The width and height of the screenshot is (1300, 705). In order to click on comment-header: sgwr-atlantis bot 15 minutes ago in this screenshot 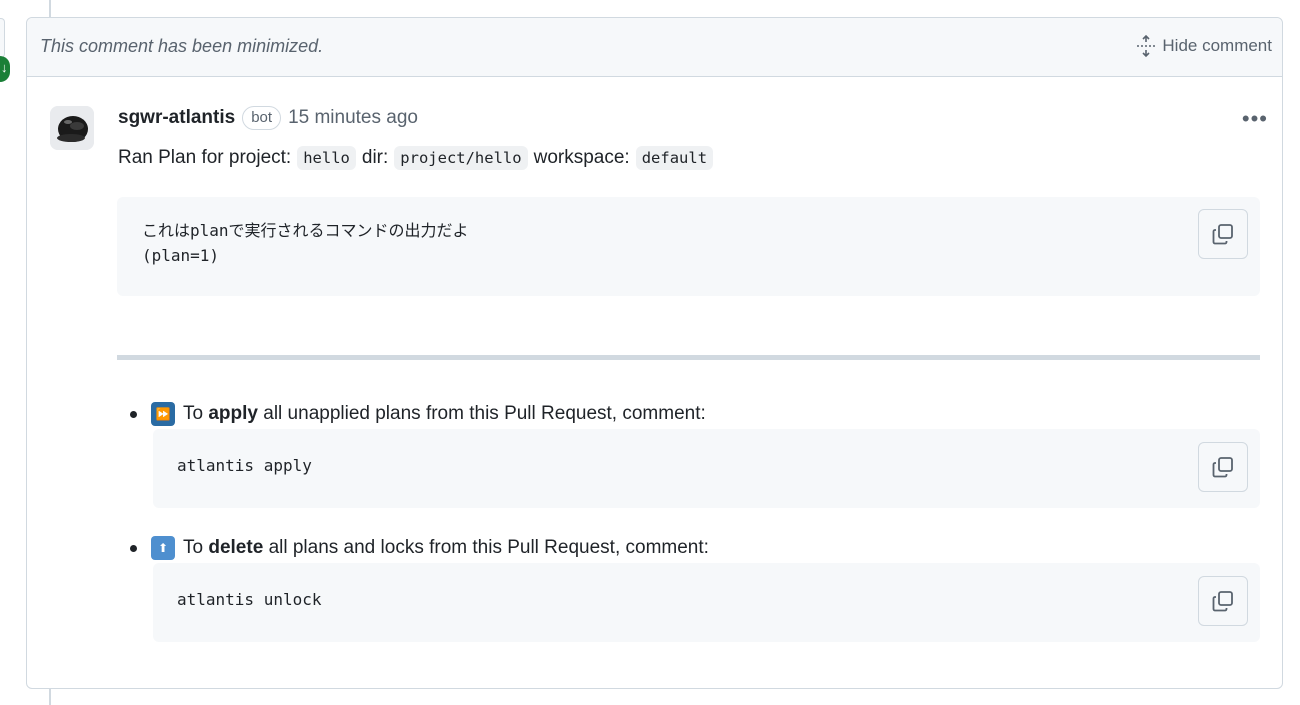, I will do `click(268, 118)`.